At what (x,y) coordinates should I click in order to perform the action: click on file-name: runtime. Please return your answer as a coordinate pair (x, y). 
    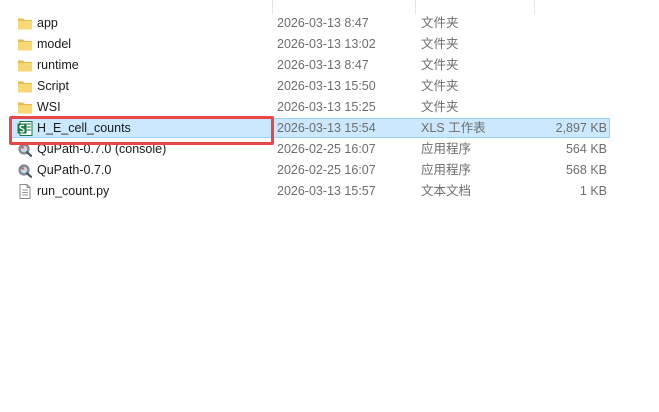
    Looking at the image, I should click on (58, 65).